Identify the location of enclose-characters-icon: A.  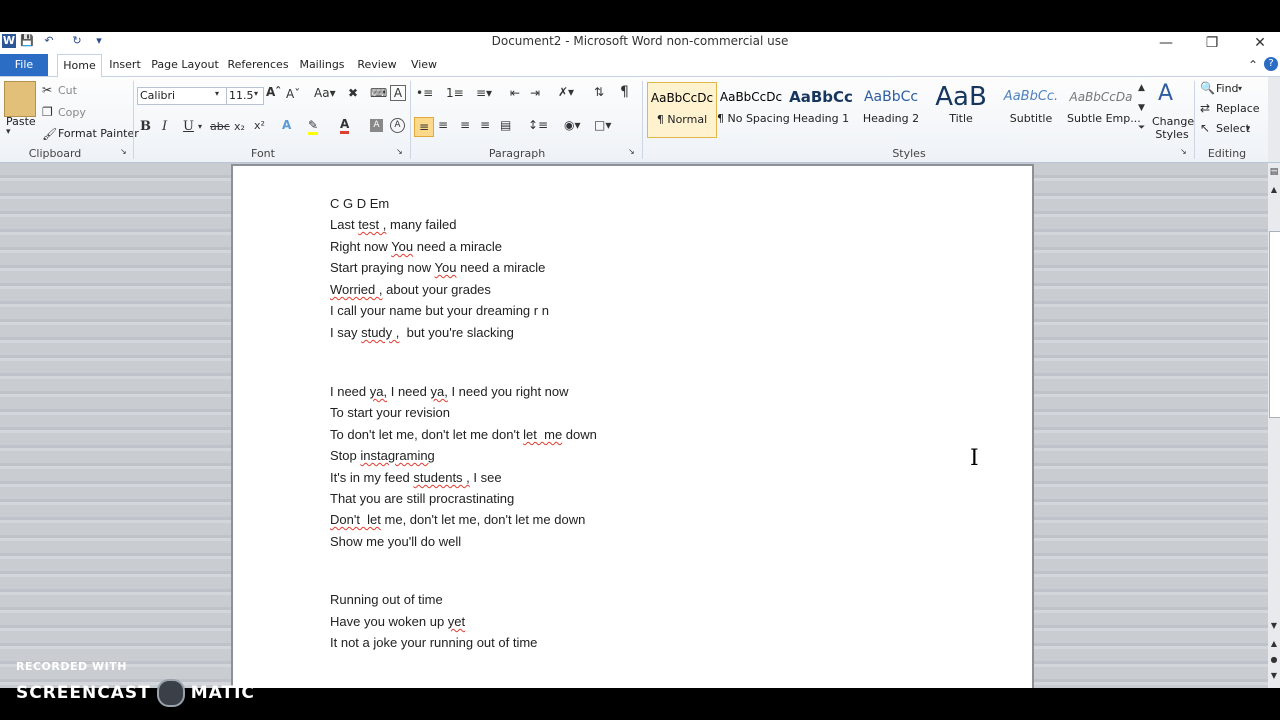
(397, 125).